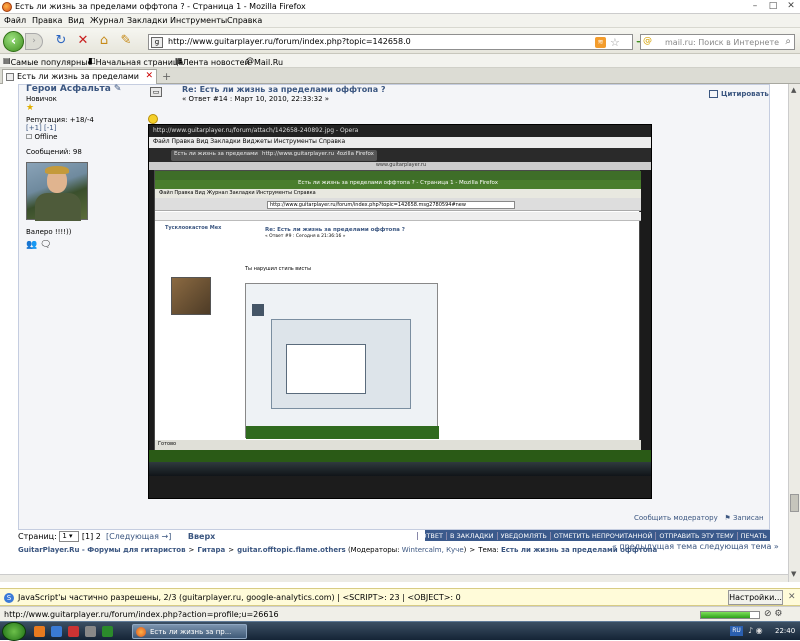  What do you see at coordinates (713, 94) in the screenshot?
I see `quote-icon` at bounding box center [713, 94].